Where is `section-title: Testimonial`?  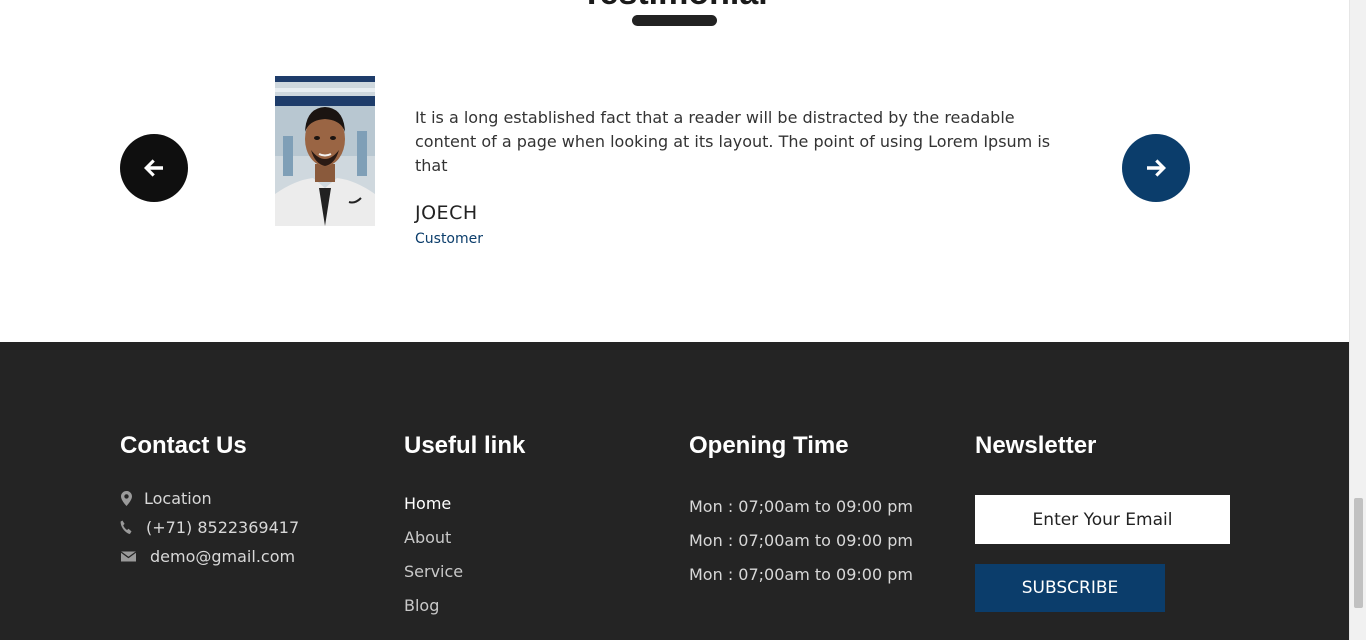 section-title: Testimonial is located at coordinates (674, 5).